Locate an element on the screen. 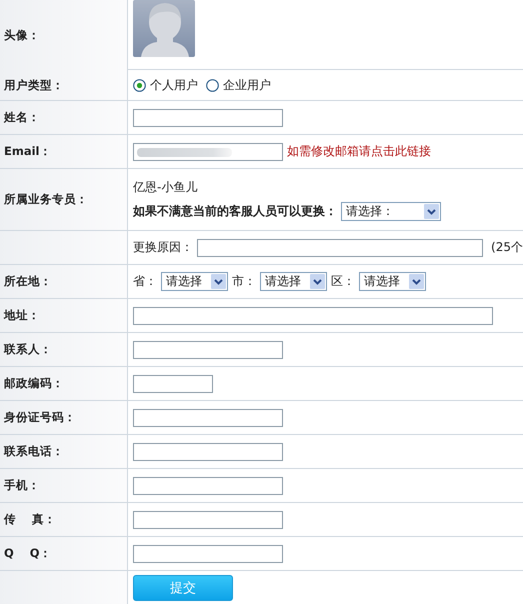  label-cell: 用户类型： is located at coordinates (64, 85).